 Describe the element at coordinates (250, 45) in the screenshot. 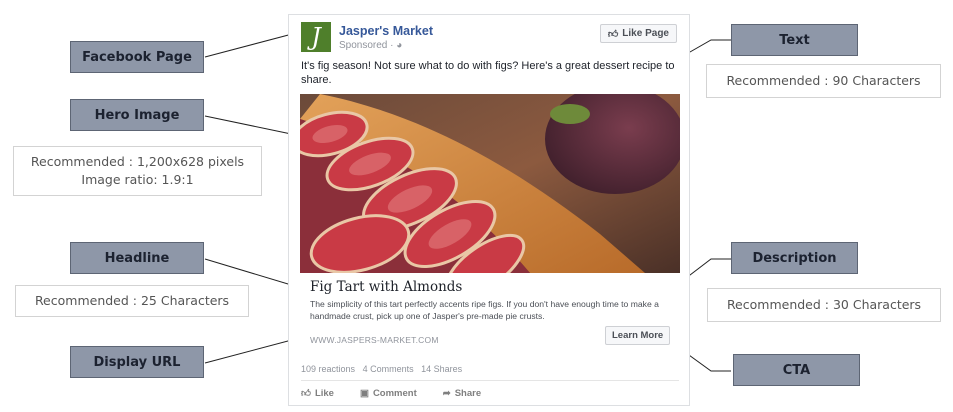

I see `connector-facebook-page` at that location.